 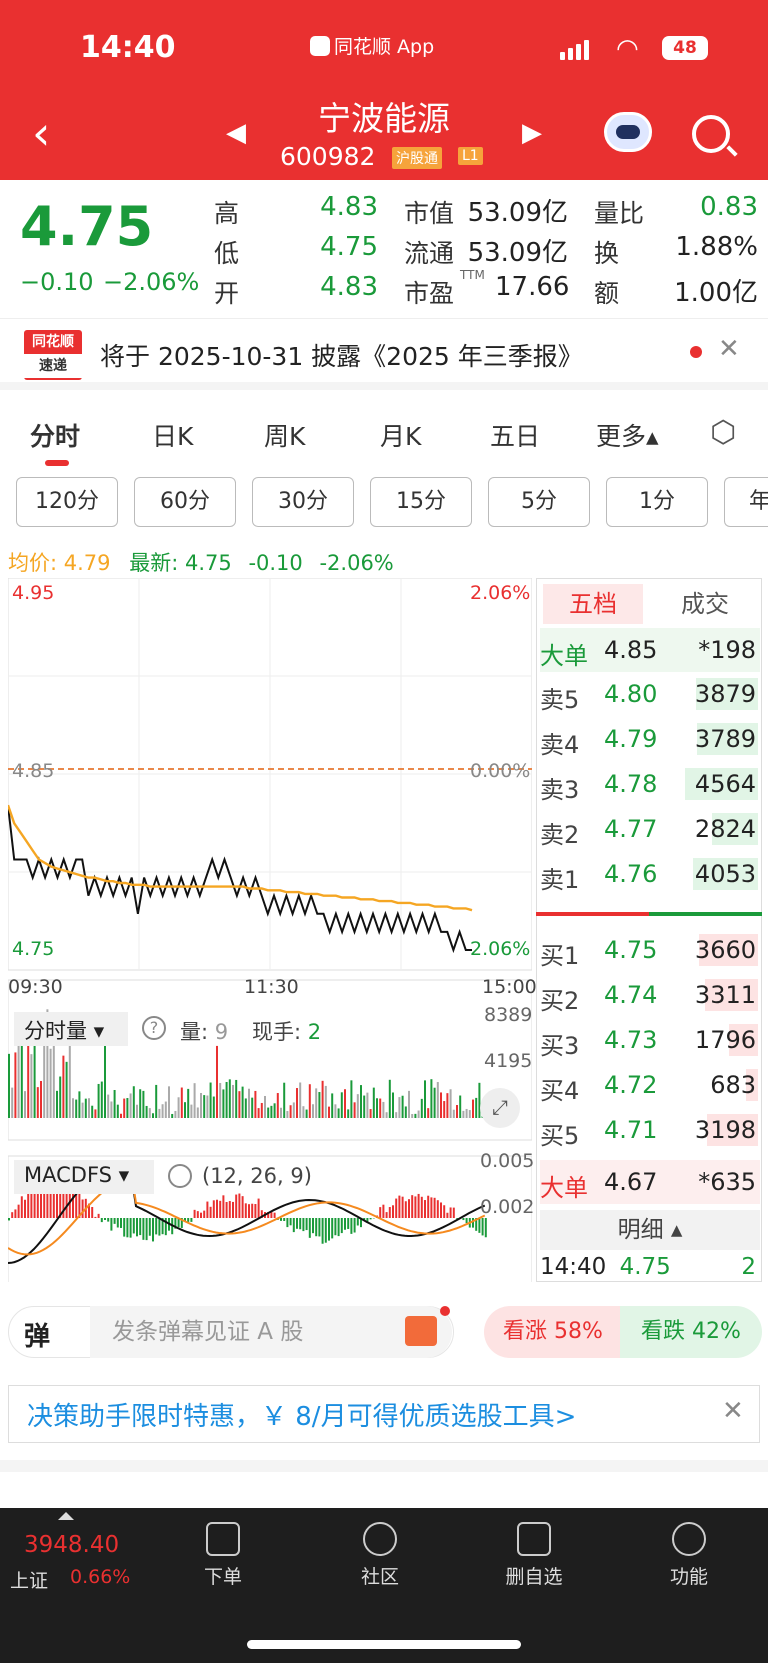 I want to click on last-value: 4.75, so click(x=208, y=563).